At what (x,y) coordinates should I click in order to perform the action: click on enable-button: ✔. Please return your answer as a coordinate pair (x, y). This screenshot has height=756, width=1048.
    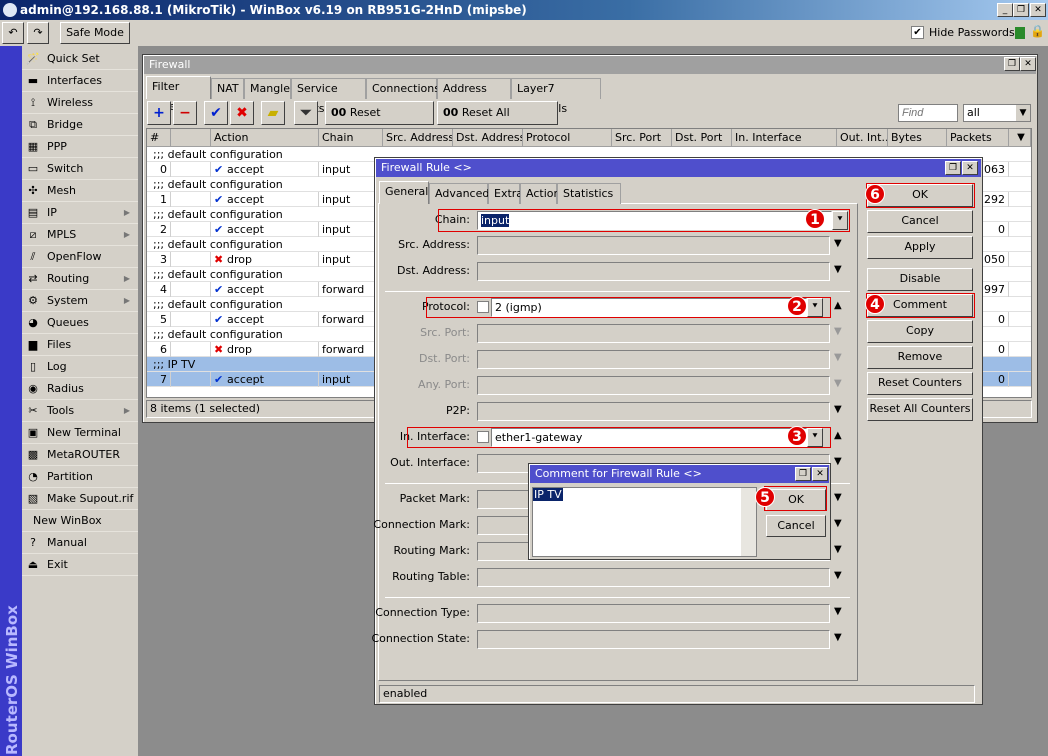
    Looking at the image, I should click on (216, 113).